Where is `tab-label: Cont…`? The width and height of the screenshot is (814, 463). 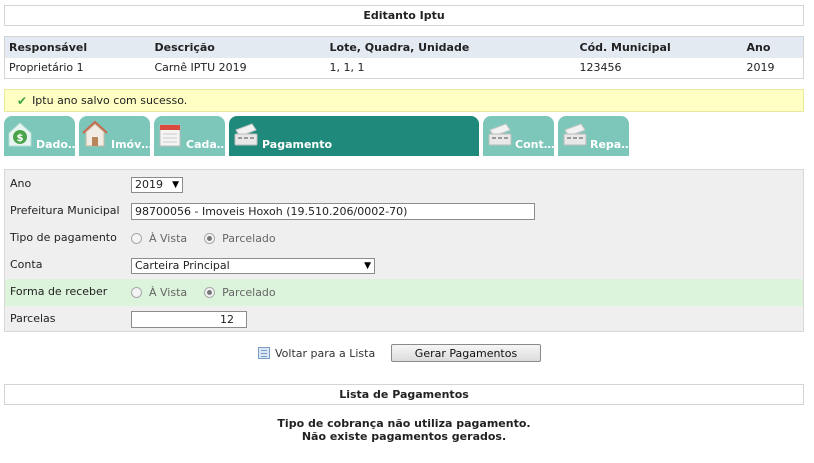 tab-label: Cont… is located at coordinates (534, 144).